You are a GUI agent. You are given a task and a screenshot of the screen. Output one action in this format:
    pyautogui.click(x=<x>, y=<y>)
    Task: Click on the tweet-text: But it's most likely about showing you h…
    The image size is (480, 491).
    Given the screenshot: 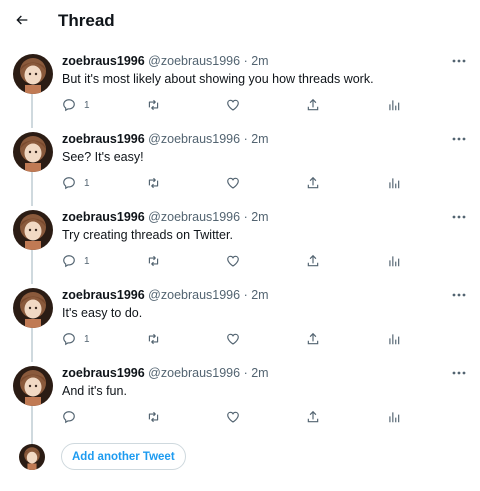 What is the action you would take?
    pyautogui.click(x=218, y=79)
    